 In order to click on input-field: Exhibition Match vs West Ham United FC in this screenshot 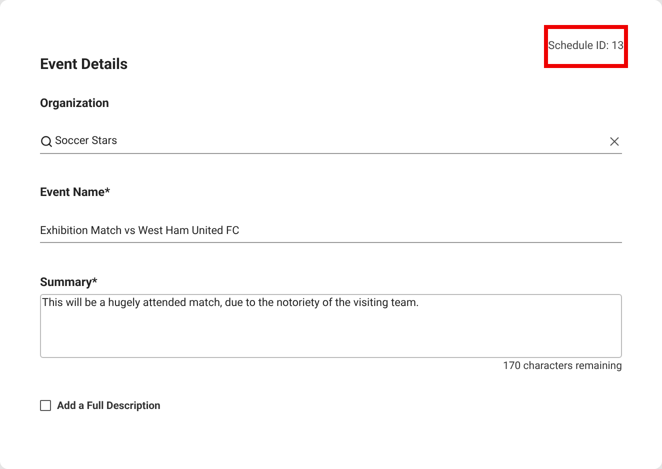, I will do `click(331, 232)`.